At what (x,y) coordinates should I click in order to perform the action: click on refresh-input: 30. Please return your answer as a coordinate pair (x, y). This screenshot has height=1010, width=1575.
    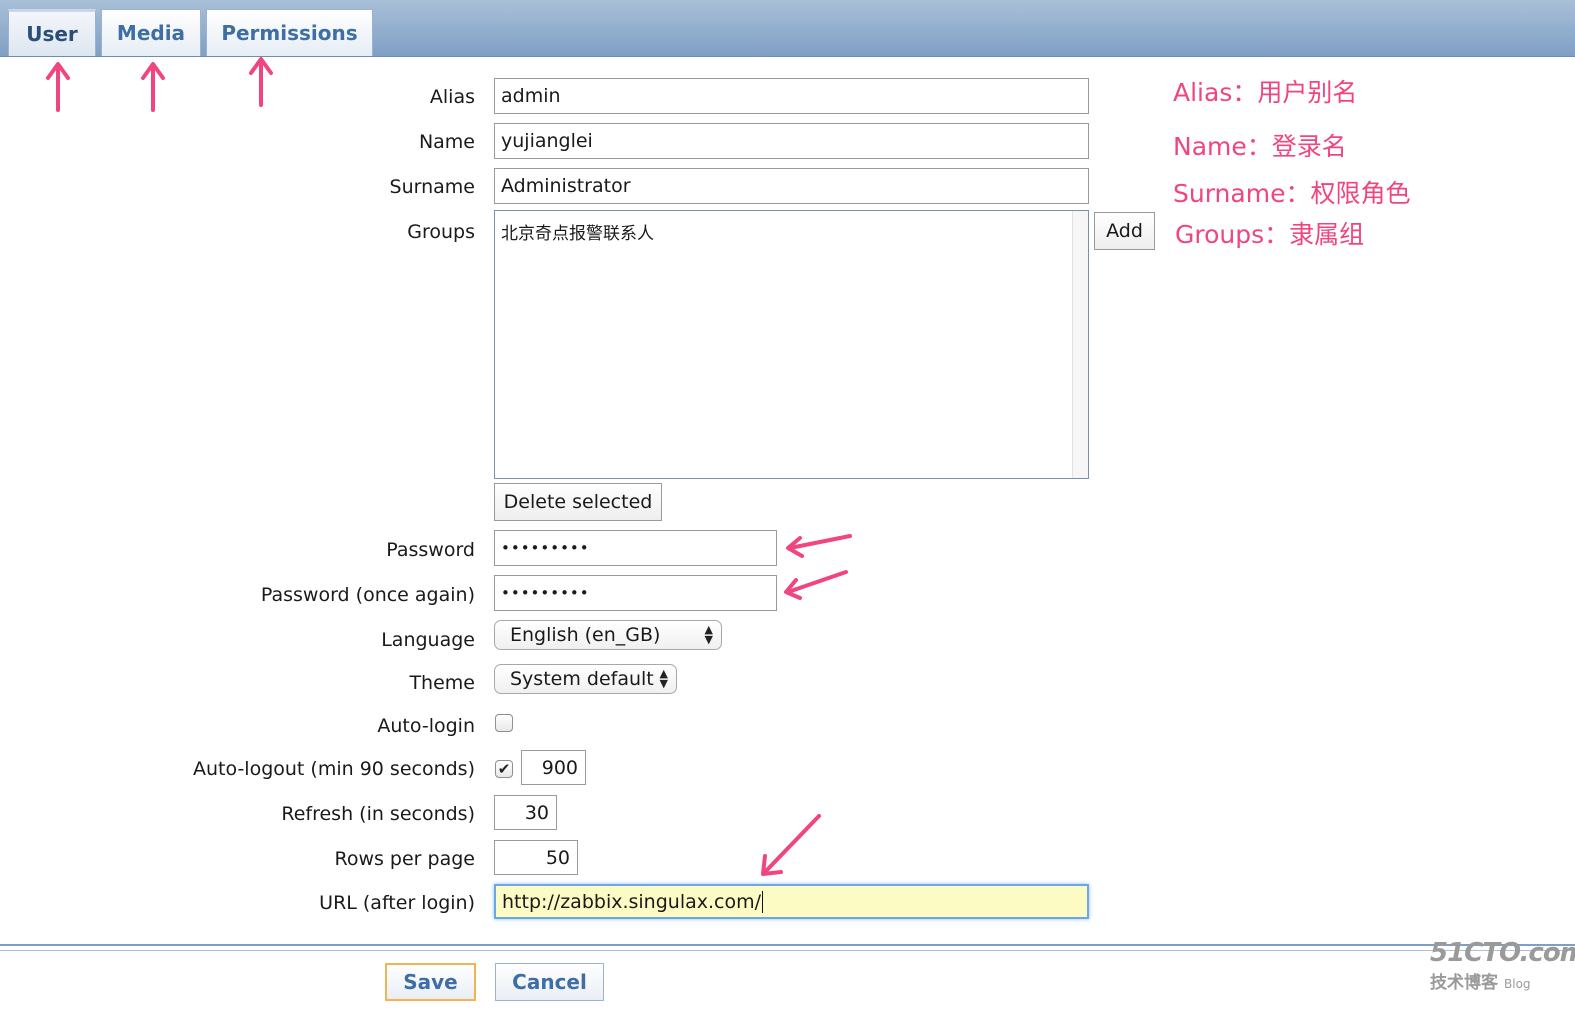
    Looking at the image, I should click on (525, 812).